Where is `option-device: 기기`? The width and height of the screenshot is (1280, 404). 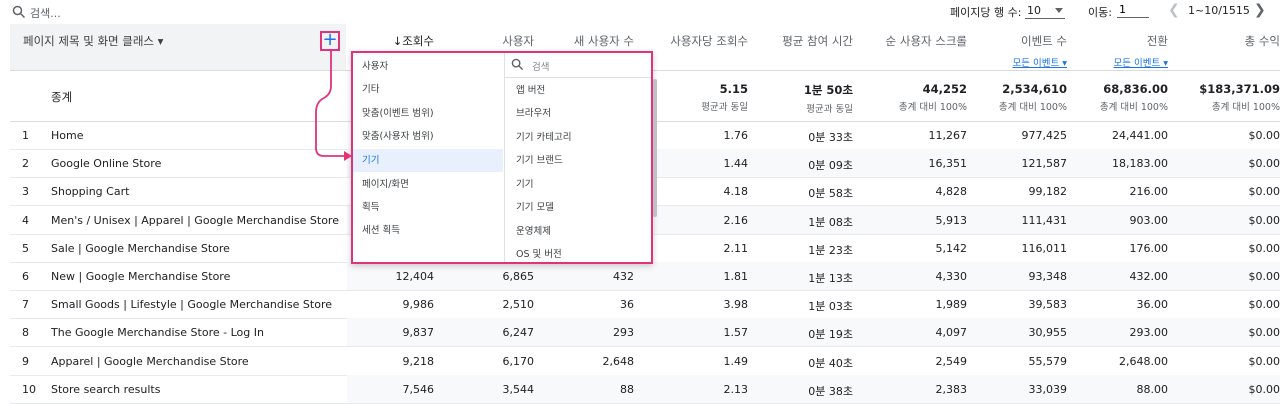 option-device: 기기 is located at coordinates (524, 184).